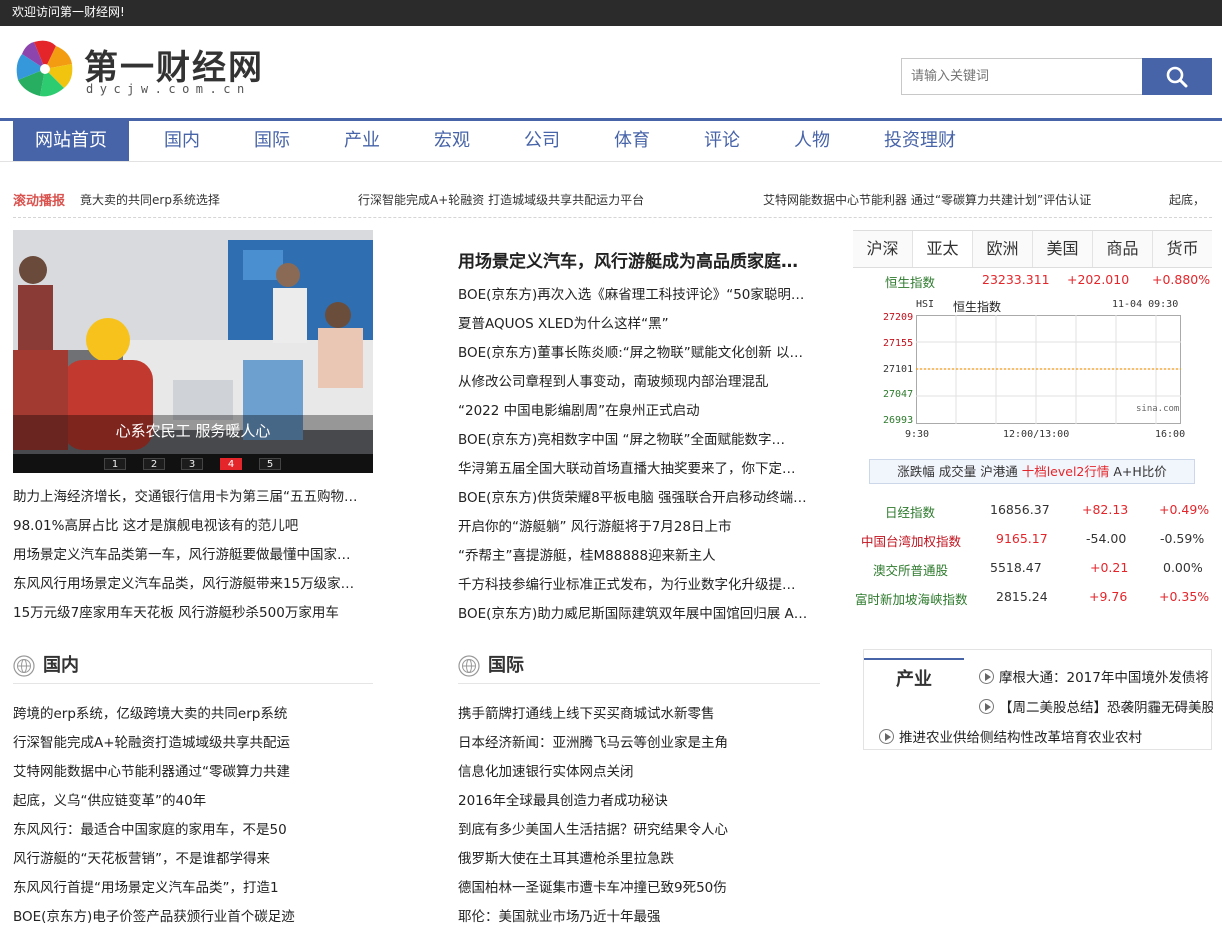  I want to click on index-name: 日经指数, so click(910, 512).